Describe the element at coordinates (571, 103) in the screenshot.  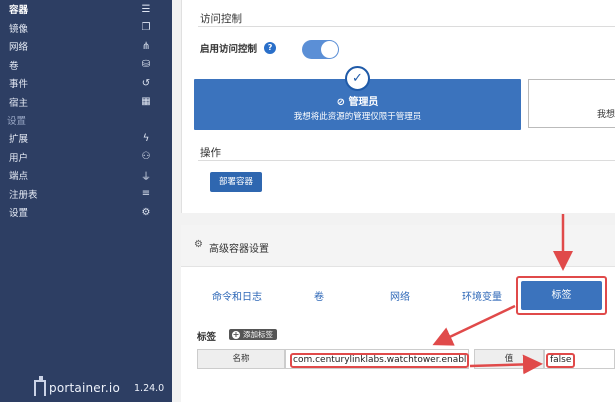
I see `restricted-option: 我想` at that location.